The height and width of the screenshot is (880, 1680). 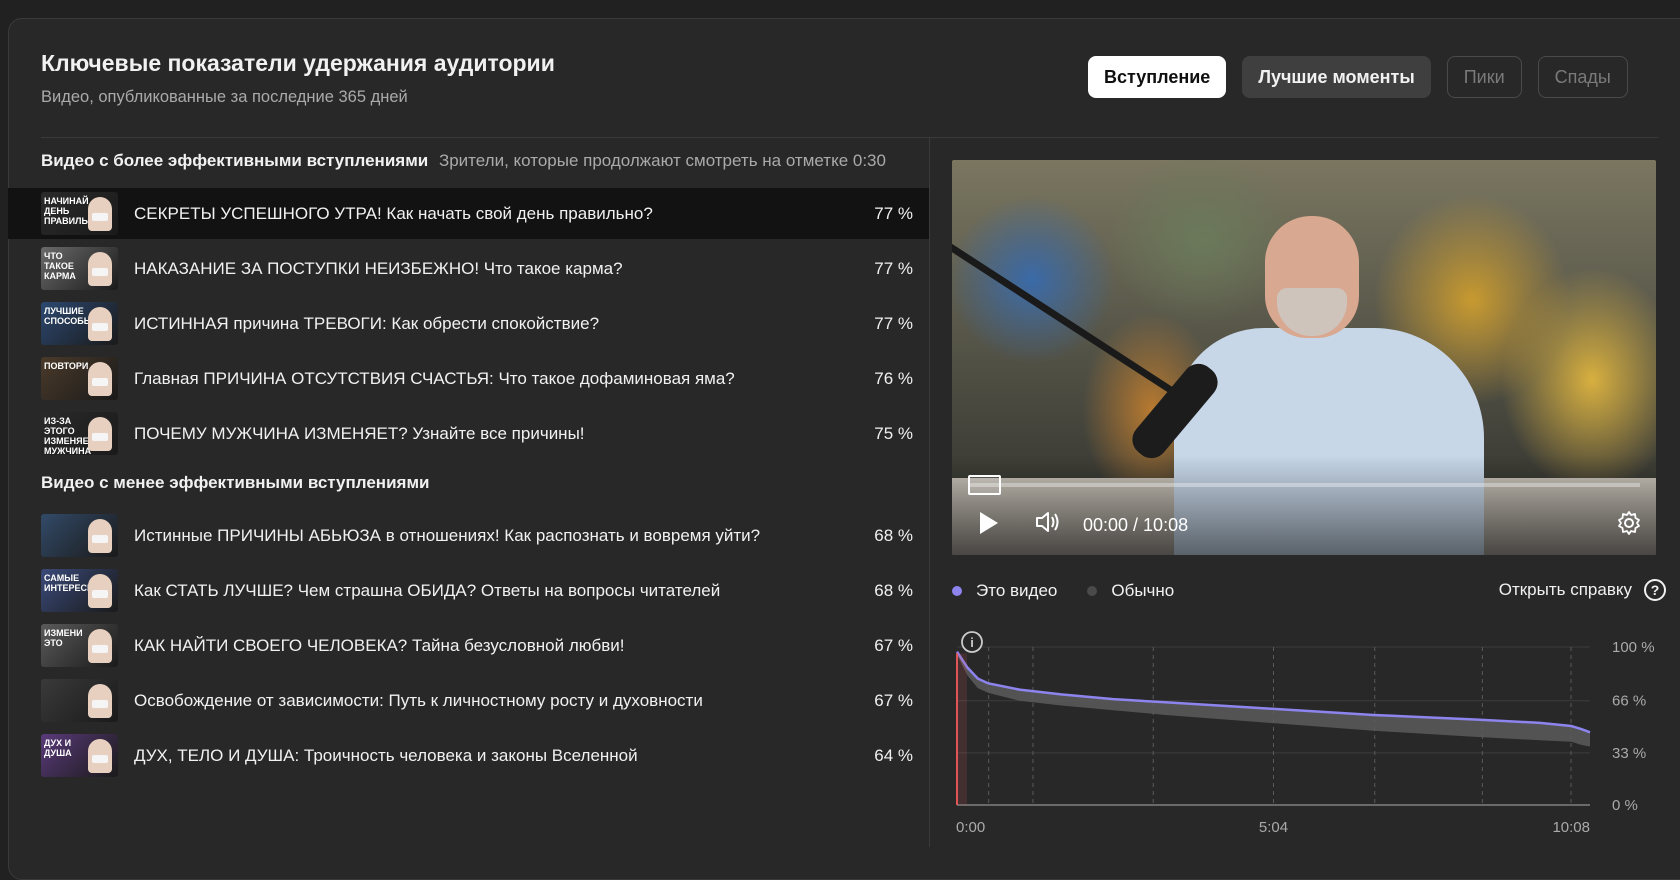 What do you see at coordinates (1484, 77) in the screenshot?
I see `tab-peaks: Пики` at bounding box center [1484, 77].